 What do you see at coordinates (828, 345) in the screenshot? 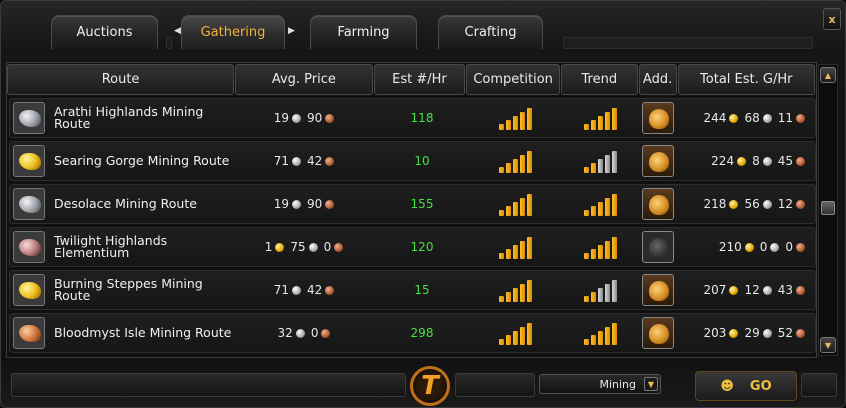
I see `scroll-down-button: ▼` at bounding box center [828, 345].